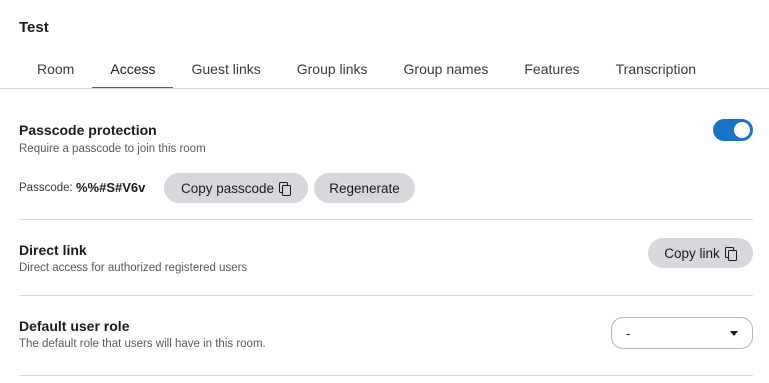  I want to click on copy-link-button: Copy link, so click(700, 253).